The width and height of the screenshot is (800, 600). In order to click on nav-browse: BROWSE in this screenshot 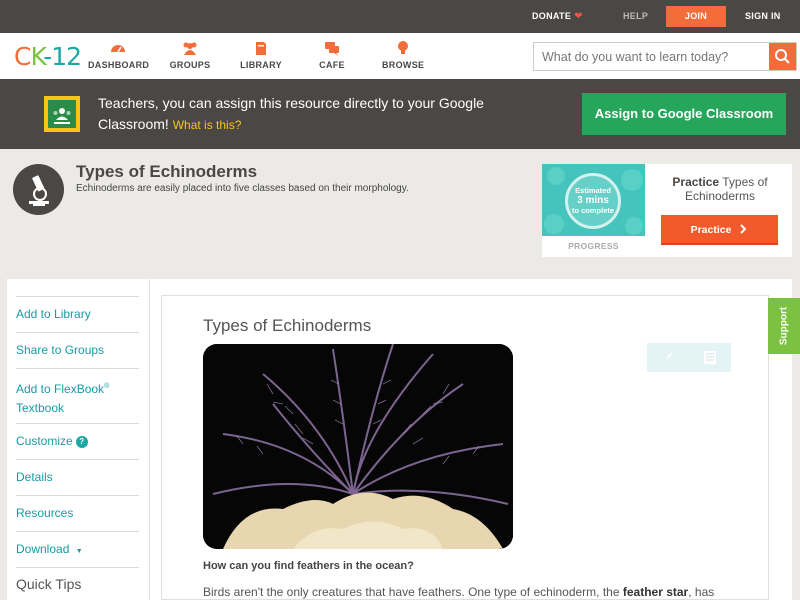, I will do `click(403, 55)`.